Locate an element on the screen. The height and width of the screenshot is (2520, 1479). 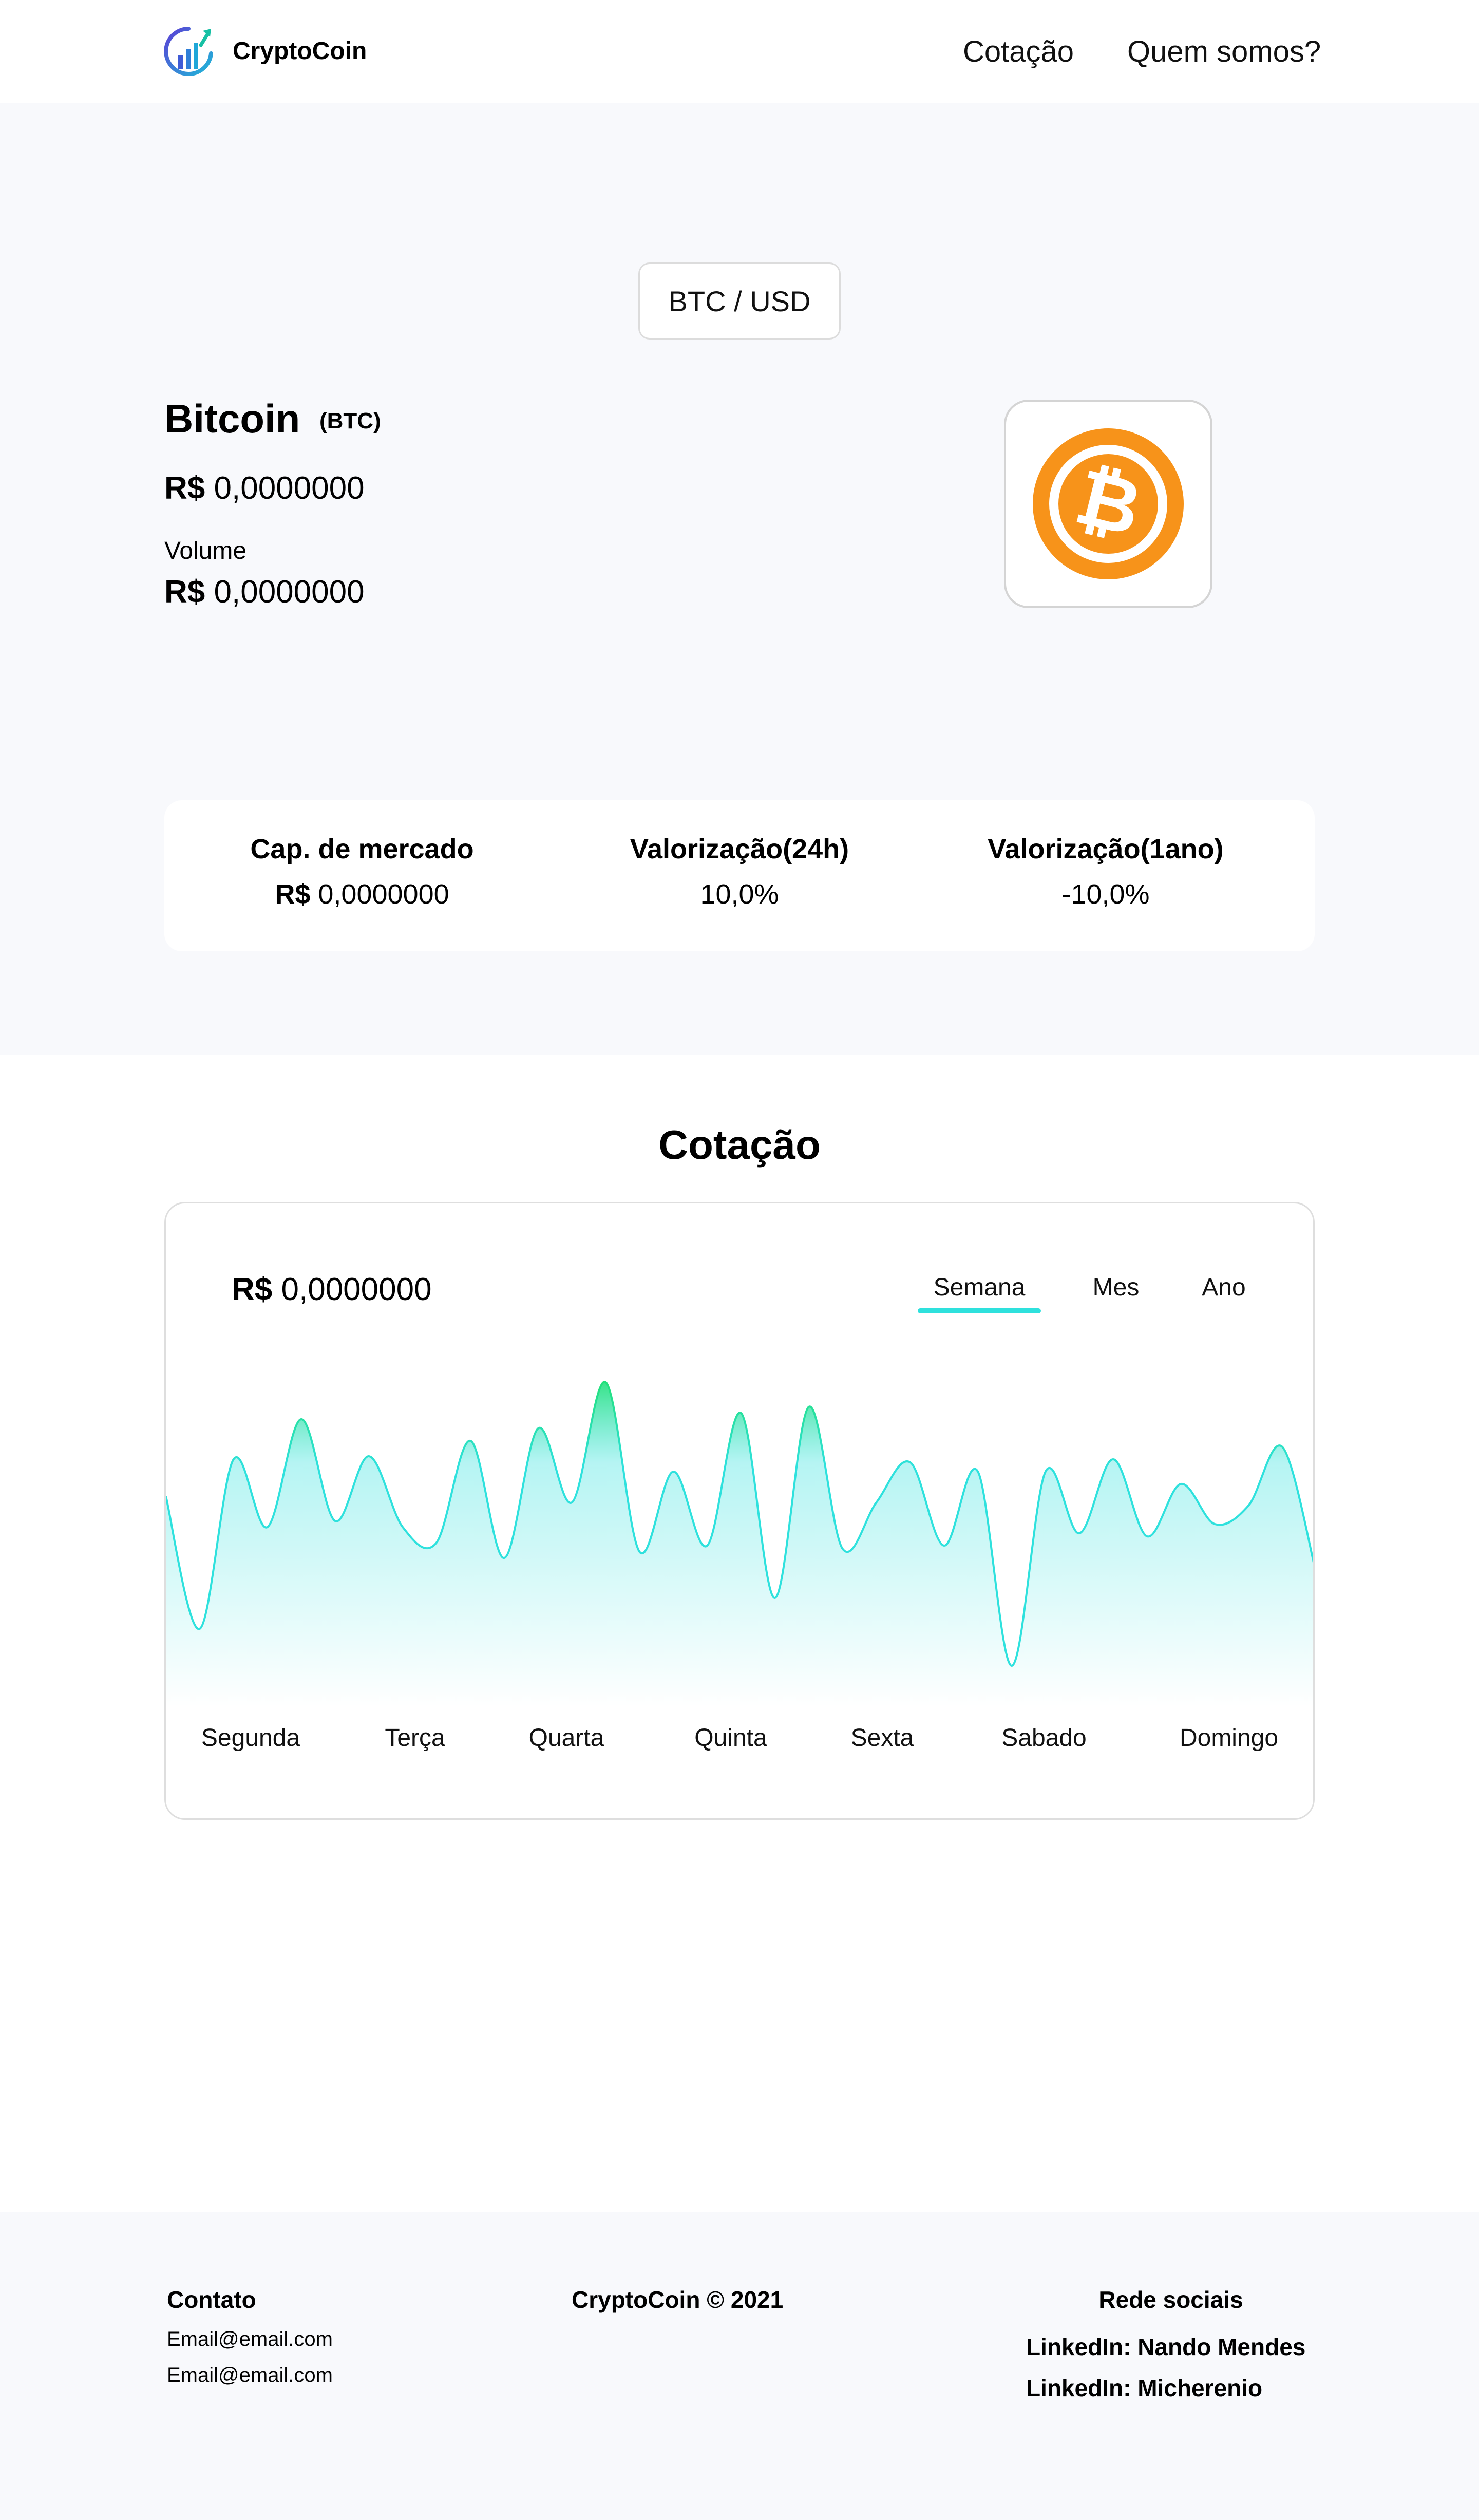
stat-24h-value: 10,0% is located at coordinates (739, 894).